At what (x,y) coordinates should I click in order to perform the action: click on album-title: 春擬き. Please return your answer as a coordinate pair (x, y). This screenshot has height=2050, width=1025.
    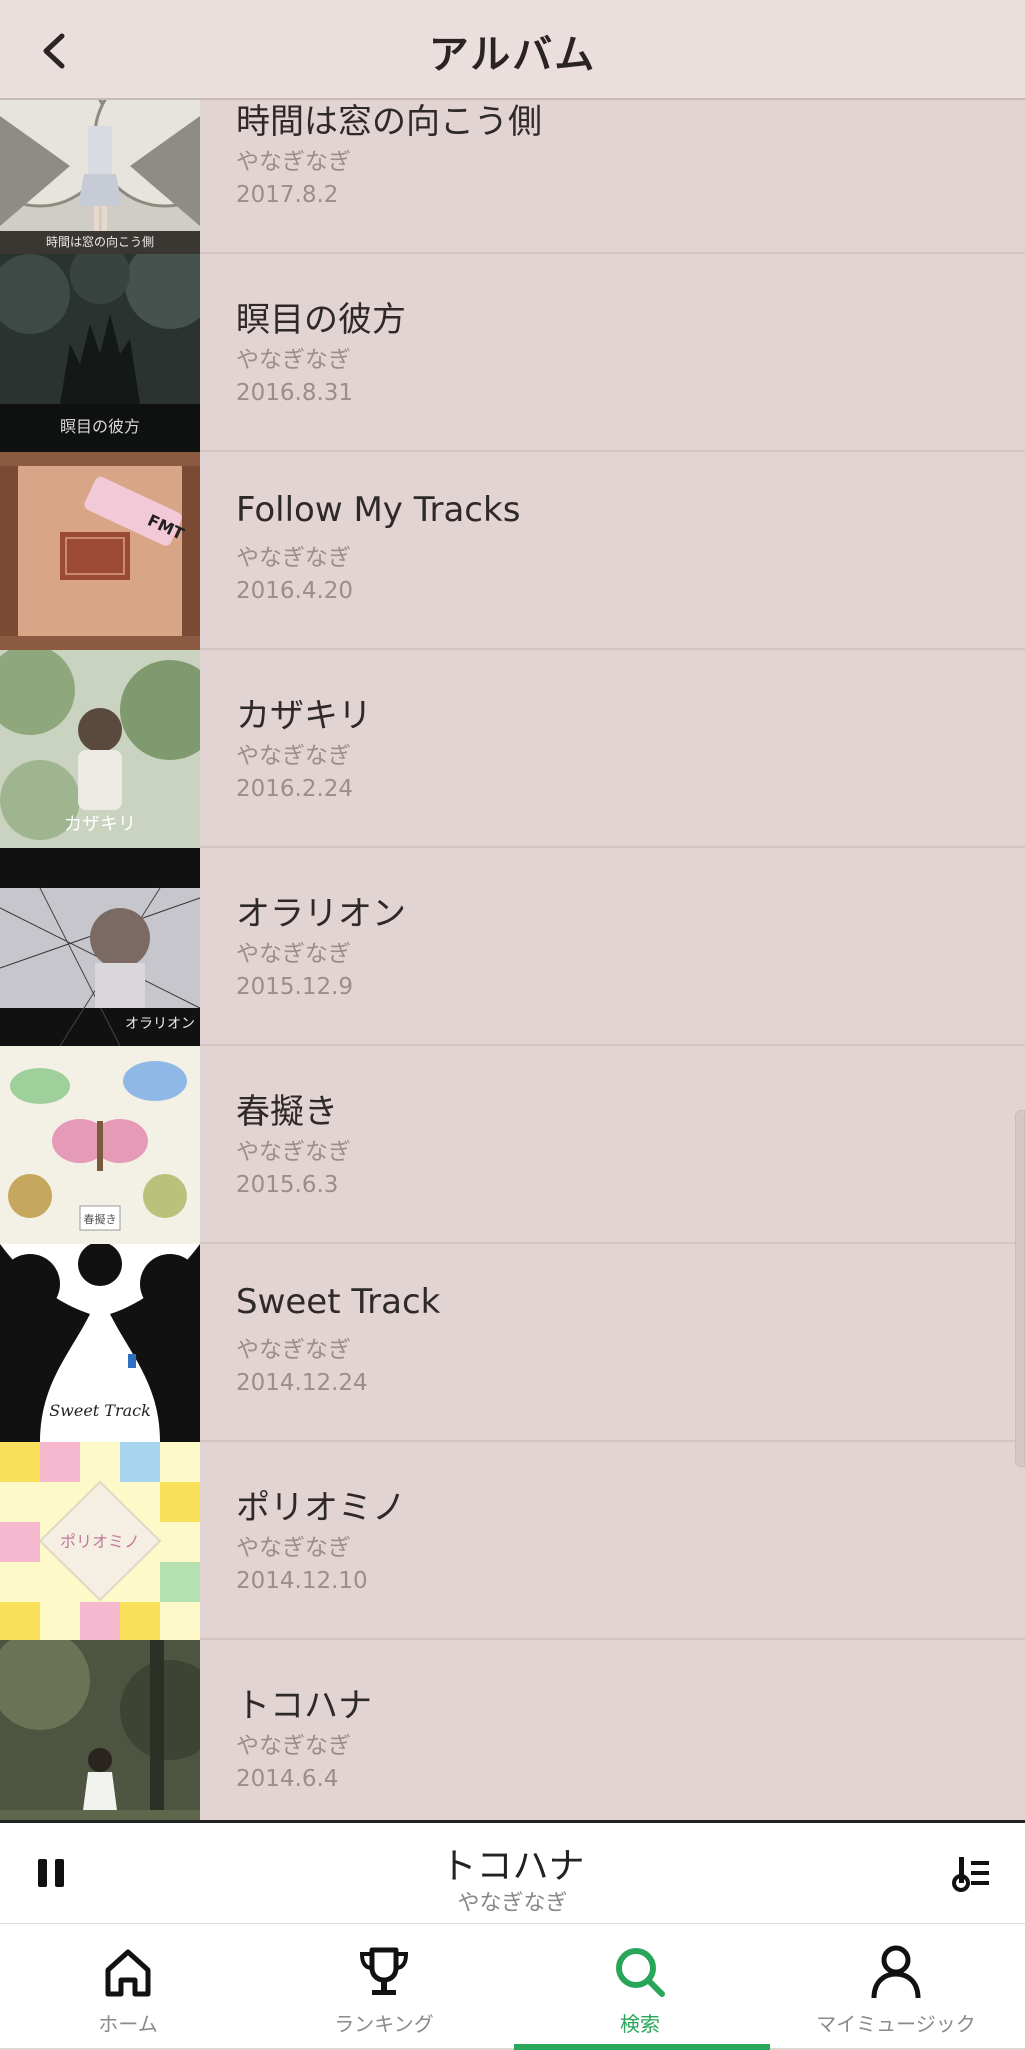
    Looking at the image, I should click on (287, 1112).